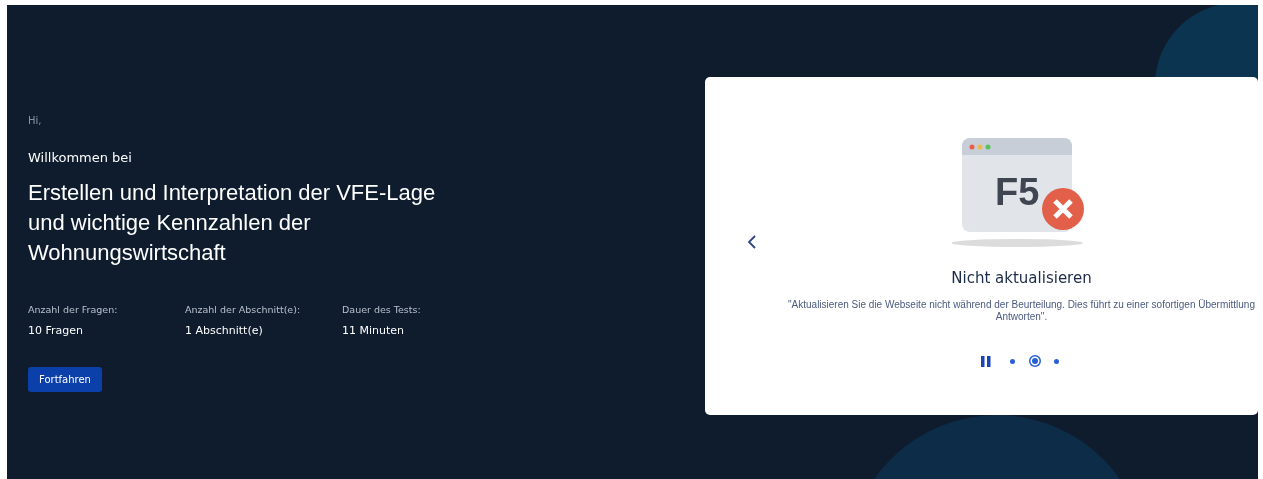 The image size is (1263, 479). What do you see at coordinates (232, 223) in the screenshot?
I see `course-title: Erstellen und Interpretation der VFE-Lage und wichtige Kennzahlen der Wohnungswirtschaft` at bounding box center [232, 223].